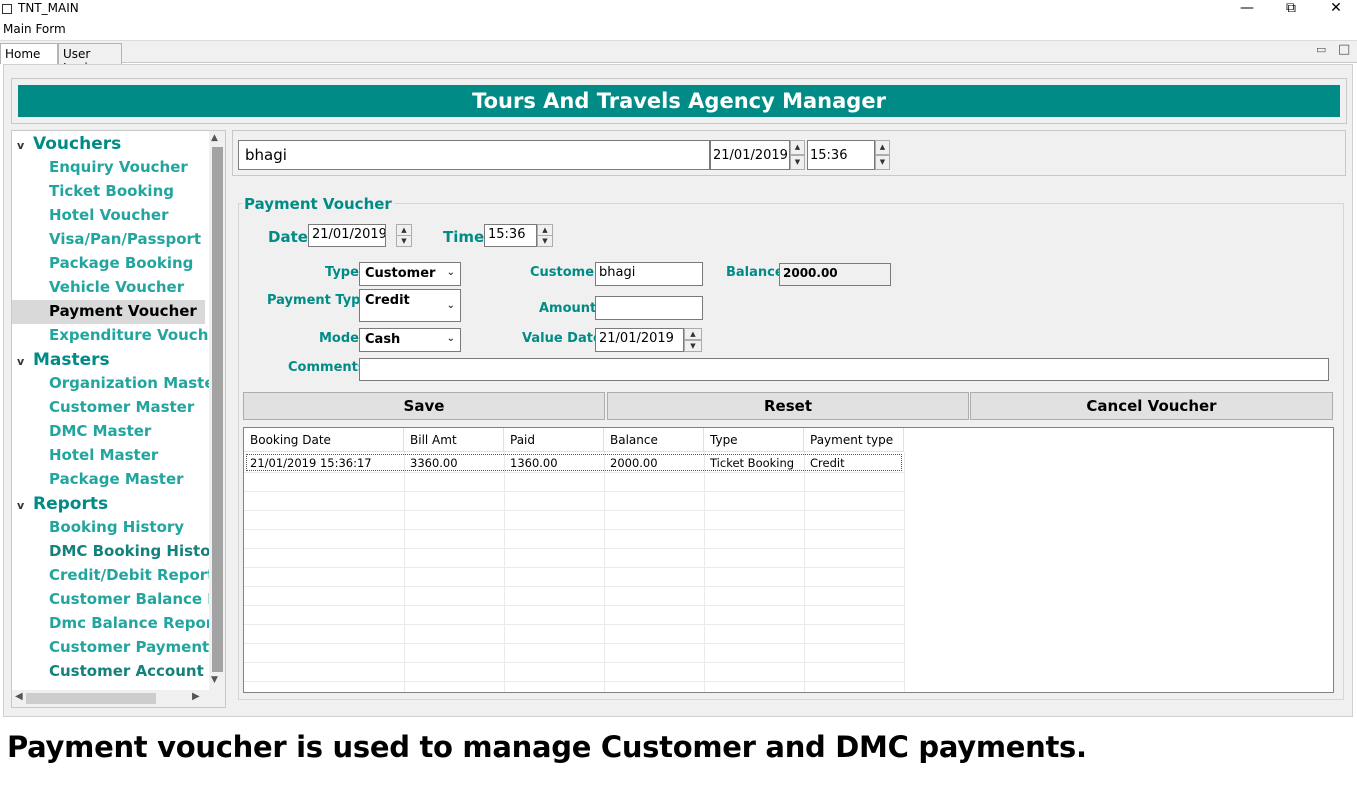 Image resolution: width=1357 pixels, height=801 pixels. What do you see at coordinates (137, 599) in the screenshot?
I see `nav-item-customer-balance-report: Customer Balance Report` at bounding box center [137, 599].